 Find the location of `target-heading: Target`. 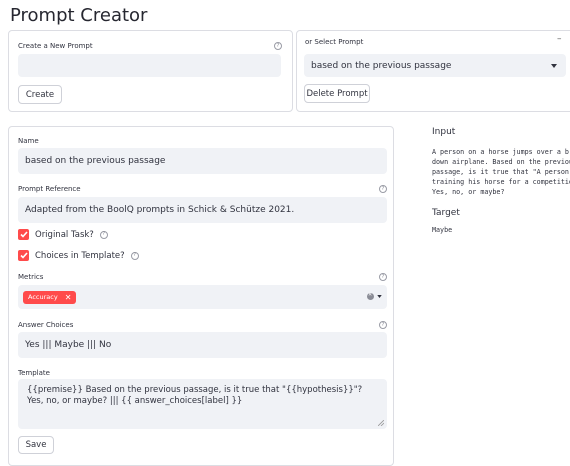

target-heading: Target is located at coordinates (446, 213).